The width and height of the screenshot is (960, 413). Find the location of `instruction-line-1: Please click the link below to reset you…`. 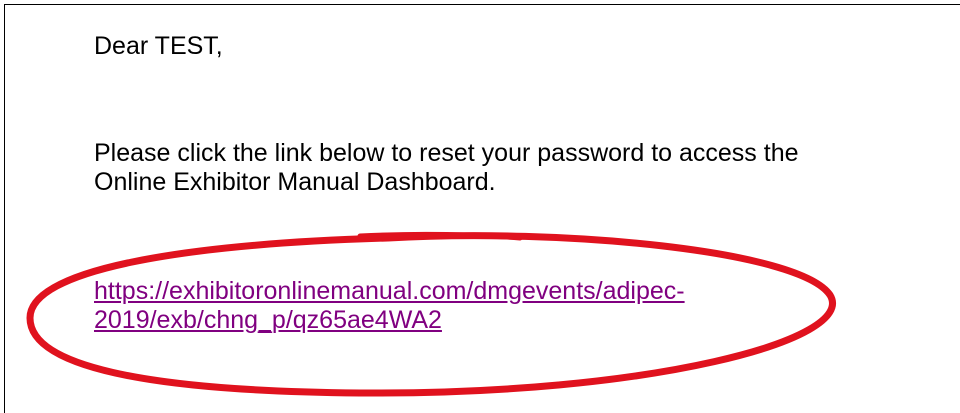

instruction-line-1: Please click the link below to reset you… is located at coordinates (446, 153).